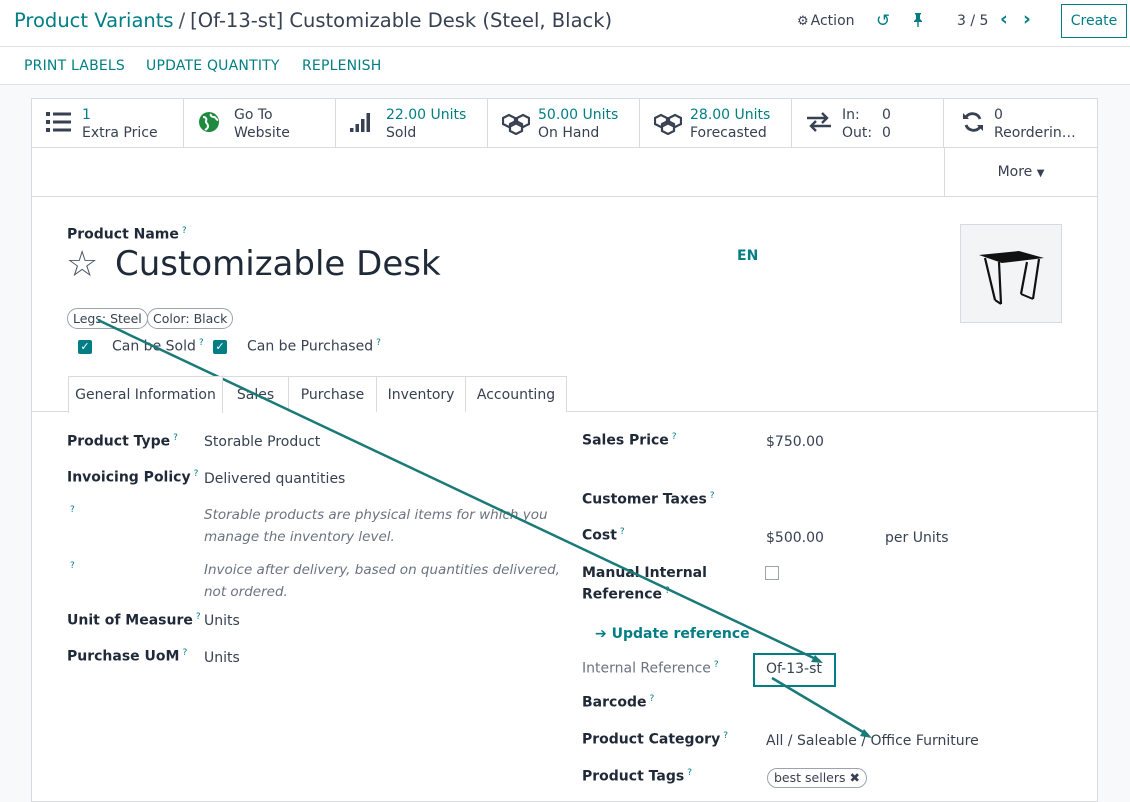  I want to click on breadcrumb-parent-link: Product Variants, so click(94, 20).